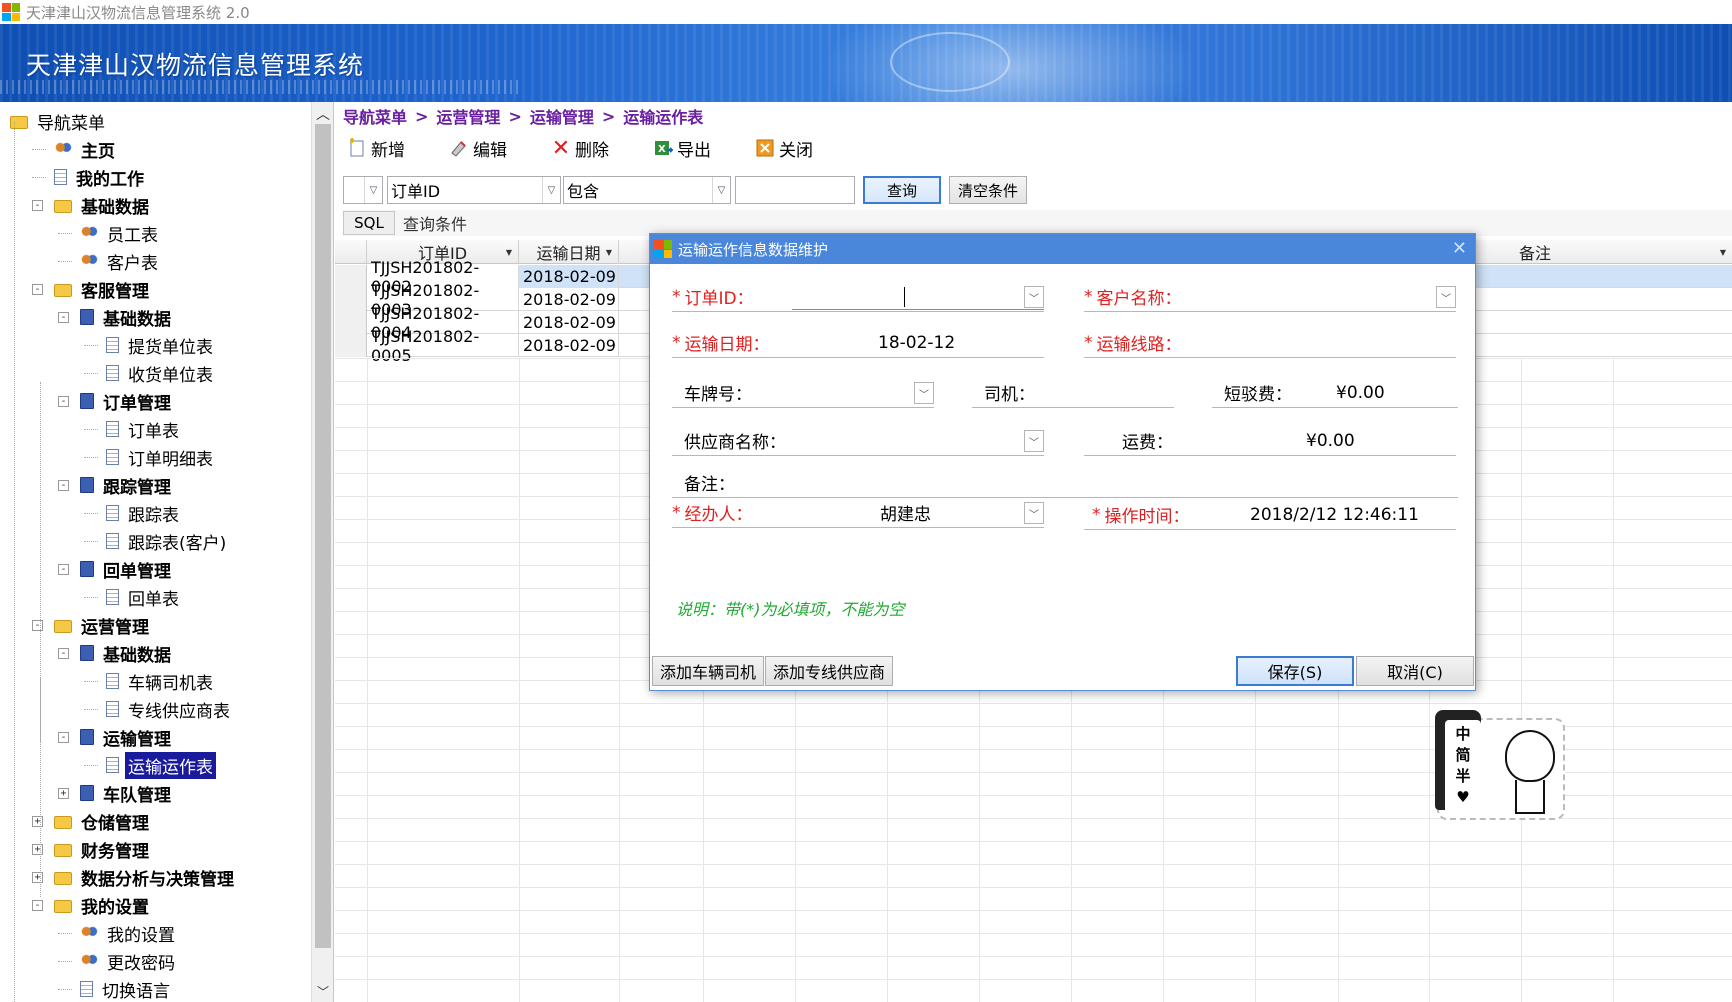  What do you see at coordinates (376, 148) in the screenshot?
I see `add-button: 新增` at bounding box center [376, 148].